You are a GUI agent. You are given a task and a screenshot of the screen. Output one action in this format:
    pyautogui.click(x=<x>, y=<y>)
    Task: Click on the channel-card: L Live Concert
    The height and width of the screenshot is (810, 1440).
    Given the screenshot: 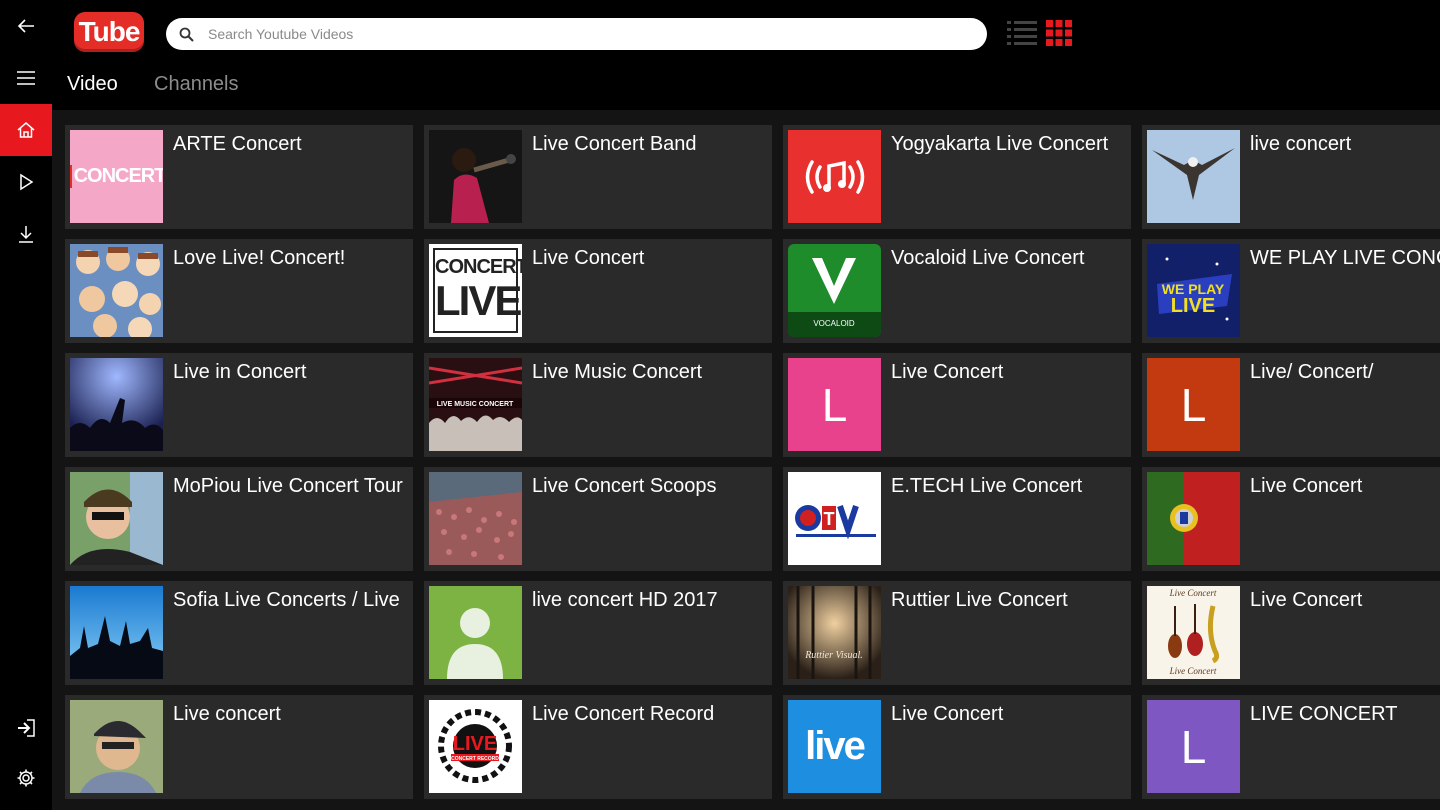 What is the action you would take?
    pyautogui.click(x=957, y=405)
    